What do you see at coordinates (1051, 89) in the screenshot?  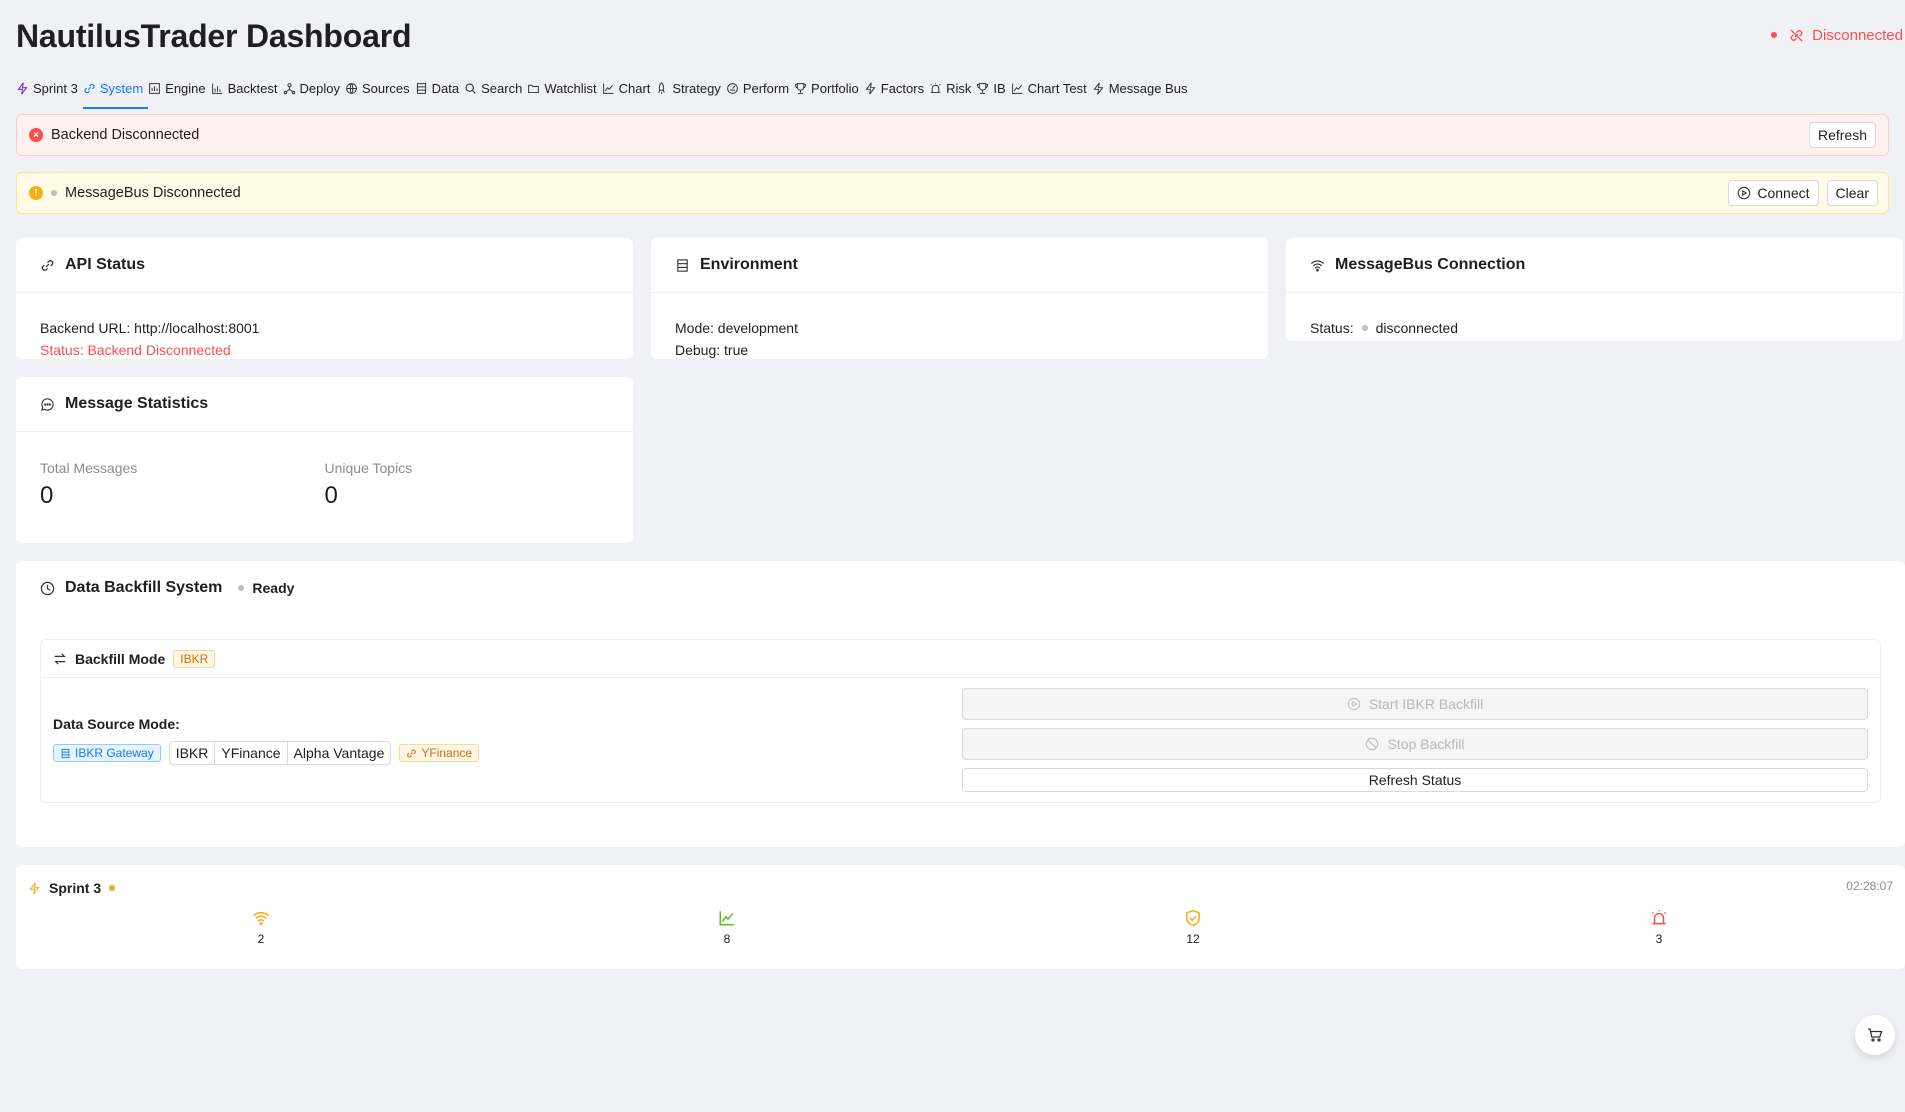 I see `tab-chart-test: Chart Test` at bounding box center [1051, 89].